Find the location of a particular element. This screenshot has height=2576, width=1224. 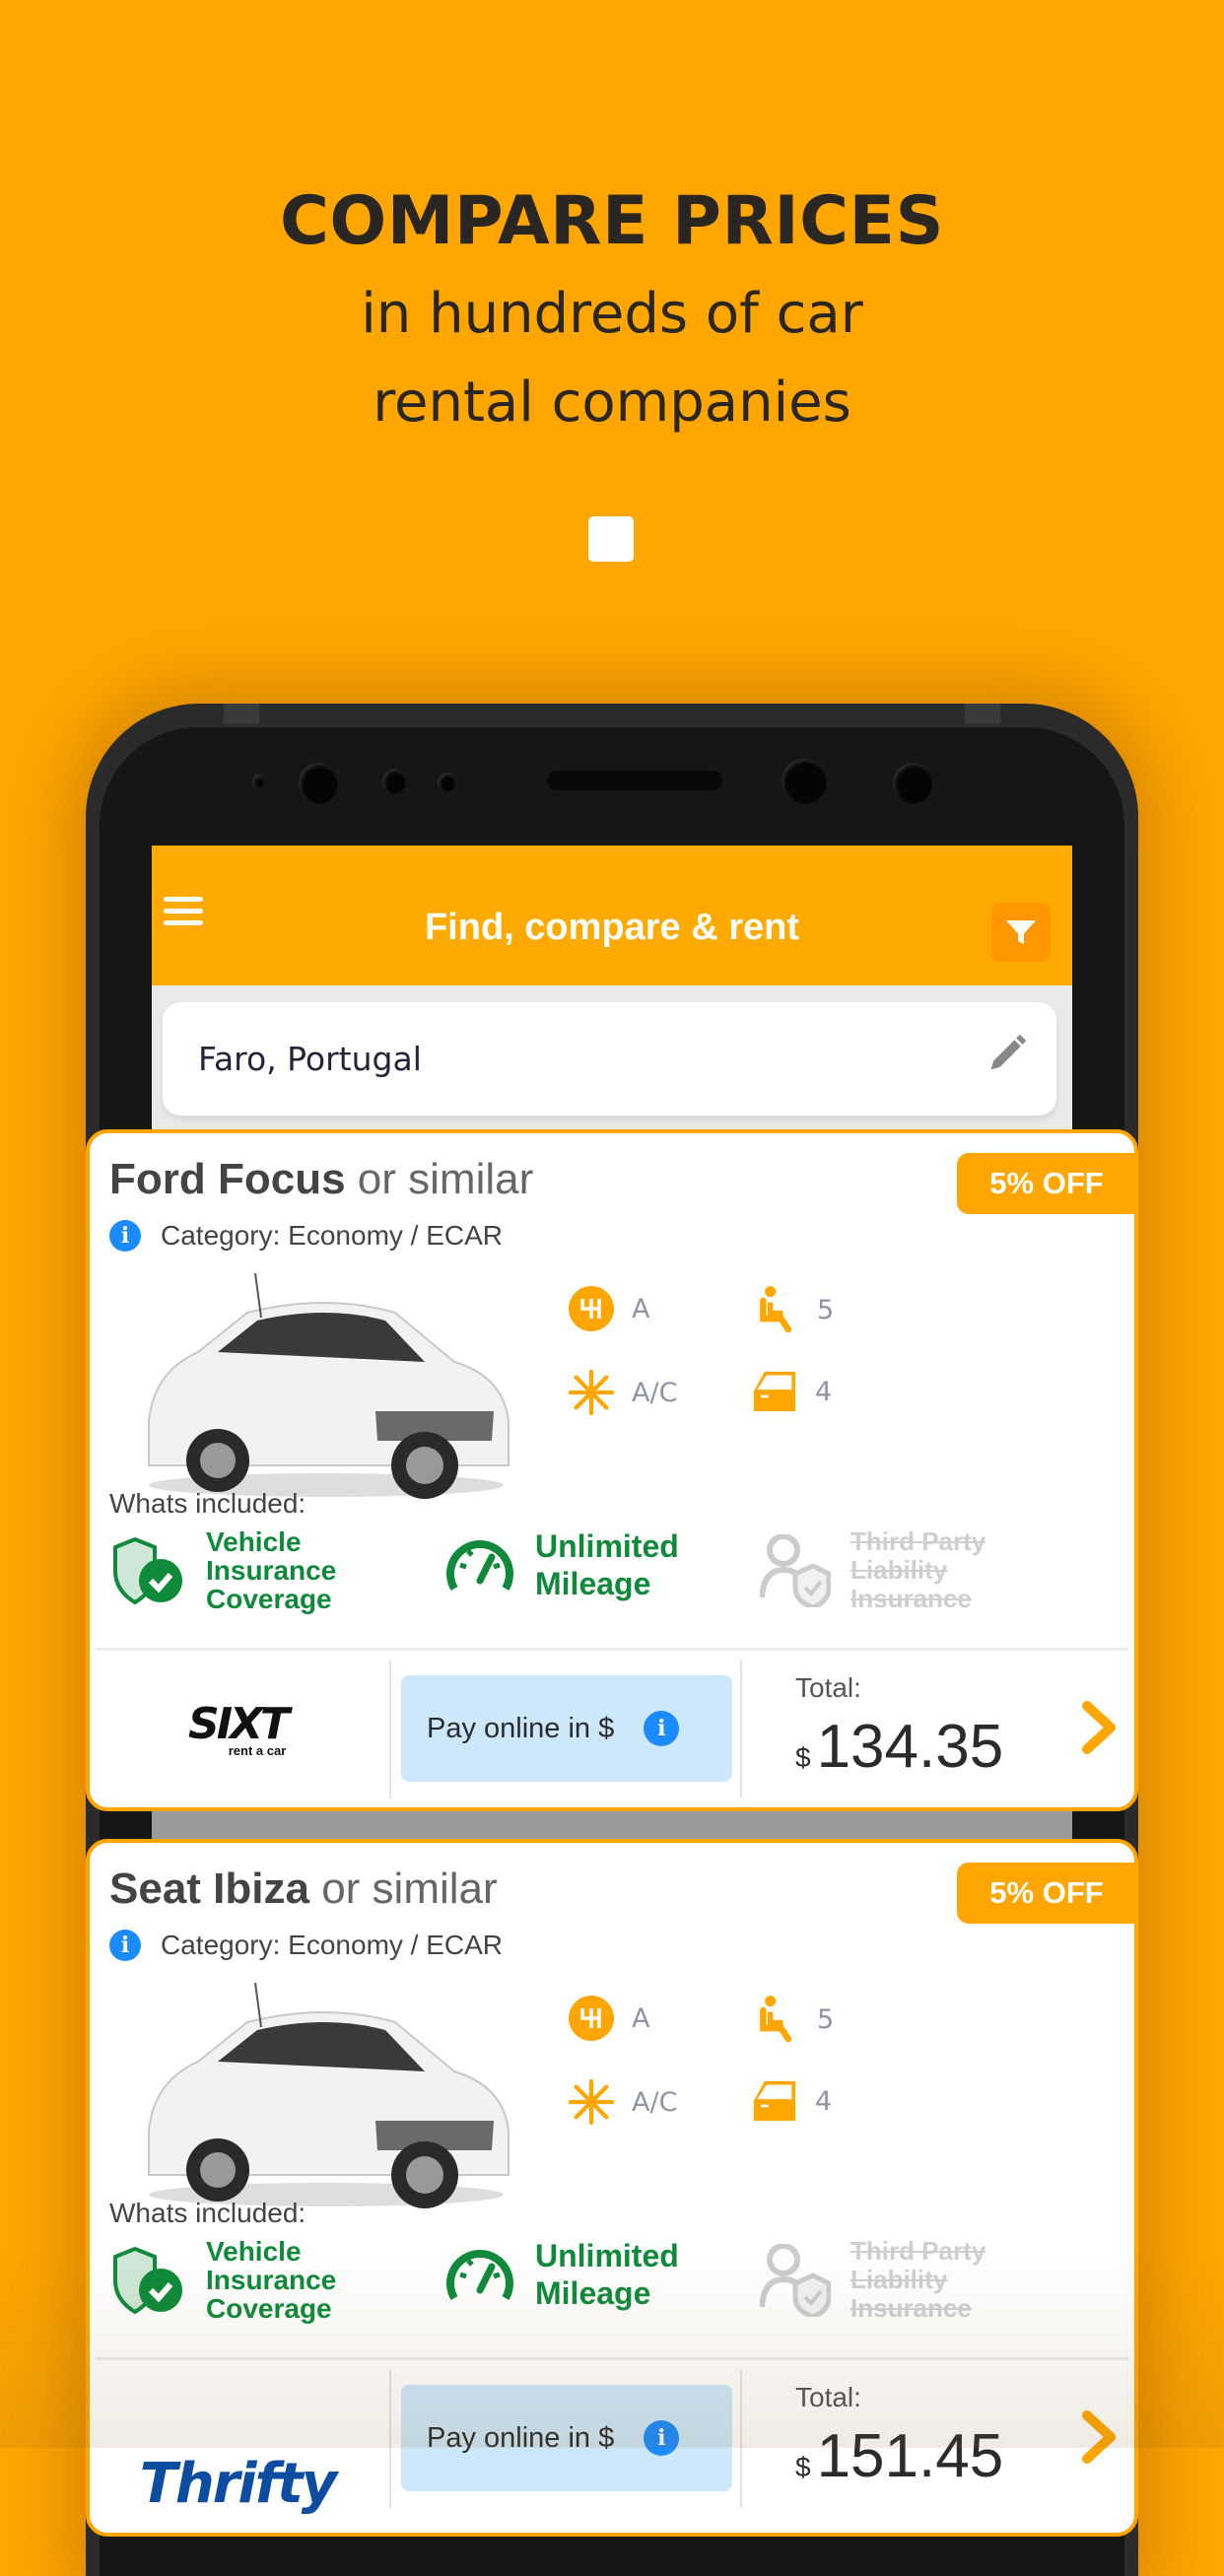

ac-value: A/C is located at coordinates (655, 1392).